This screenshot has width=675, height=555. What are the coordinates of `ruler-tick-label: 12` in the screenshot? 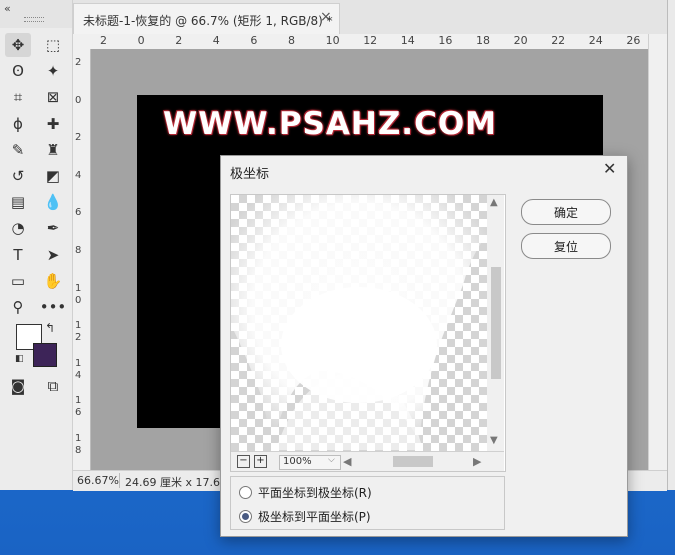 It's located at (370, 40).